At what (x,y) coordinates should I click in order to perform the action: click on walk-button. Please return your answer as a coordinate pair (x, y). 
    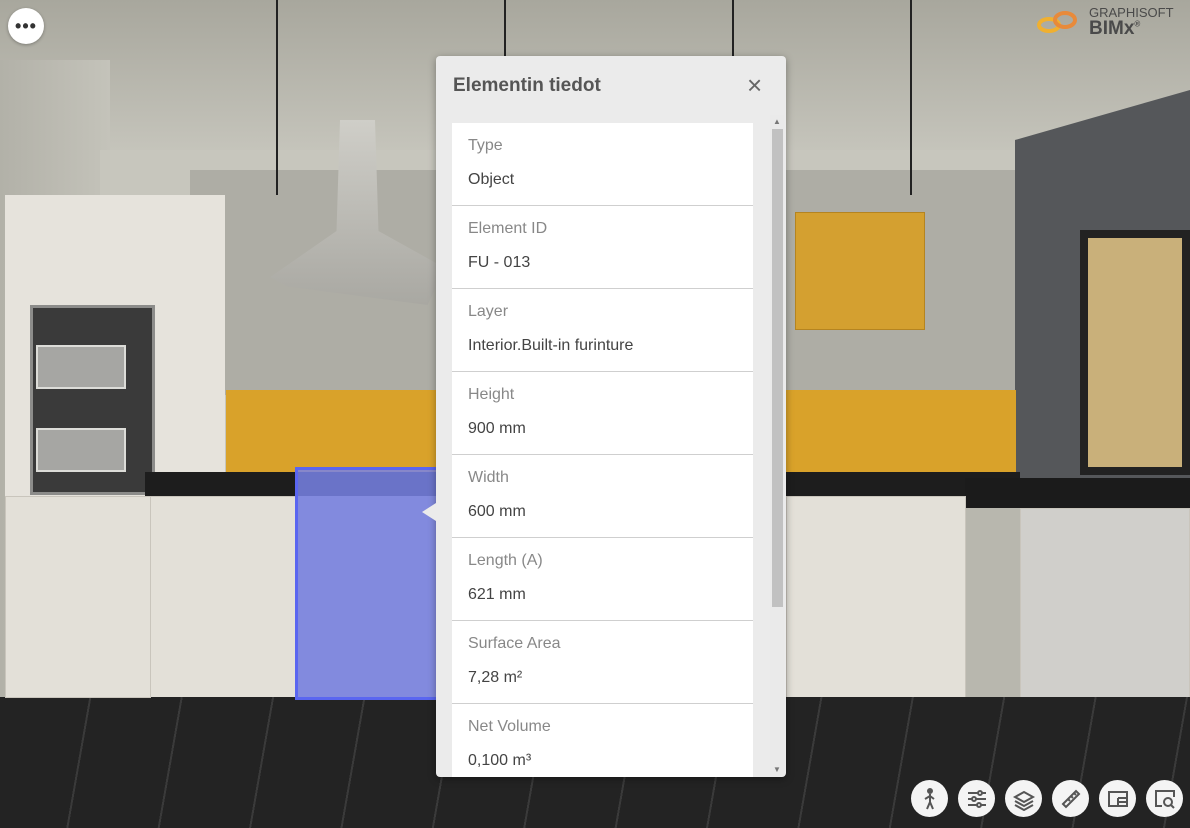
    Looking at the image, I should click on (929, 798).